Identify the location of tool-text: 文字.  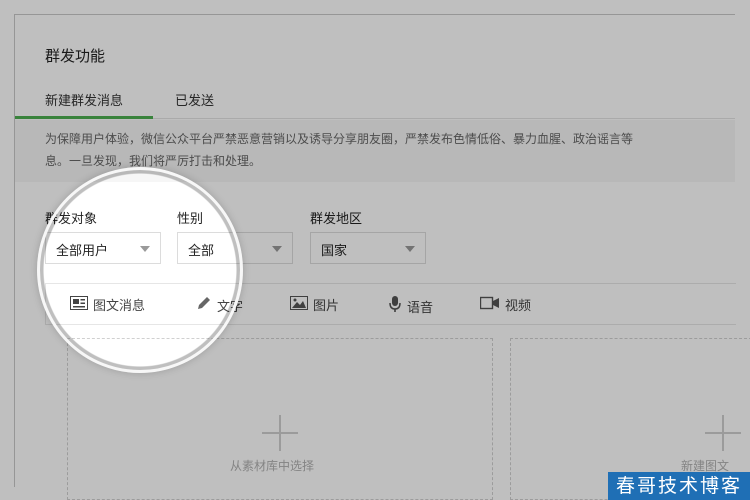
(219, 305).